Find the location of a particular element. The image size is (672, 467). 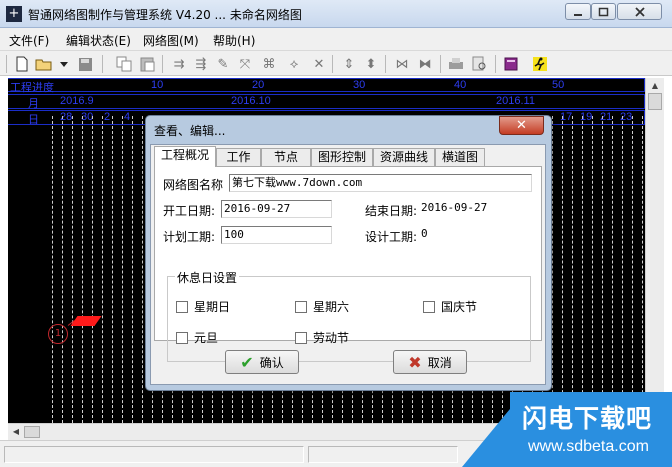

month-label: 月 is located at coordinates (33, 104).